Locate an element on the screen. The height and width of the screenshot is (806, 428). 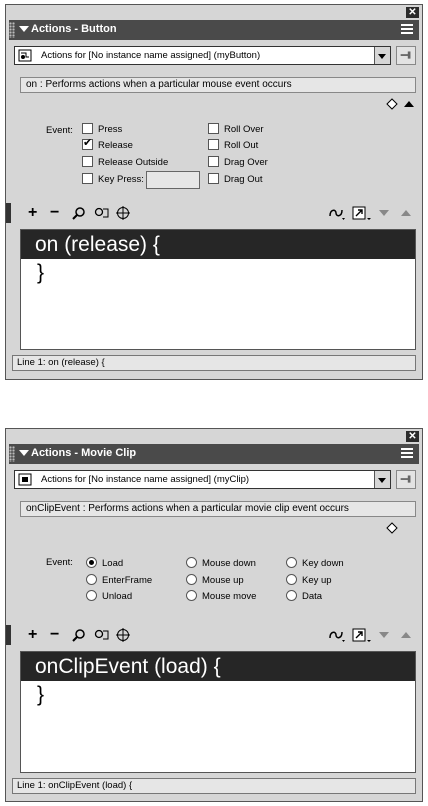
button-symbol-icon is located at coordinates (25, 55).